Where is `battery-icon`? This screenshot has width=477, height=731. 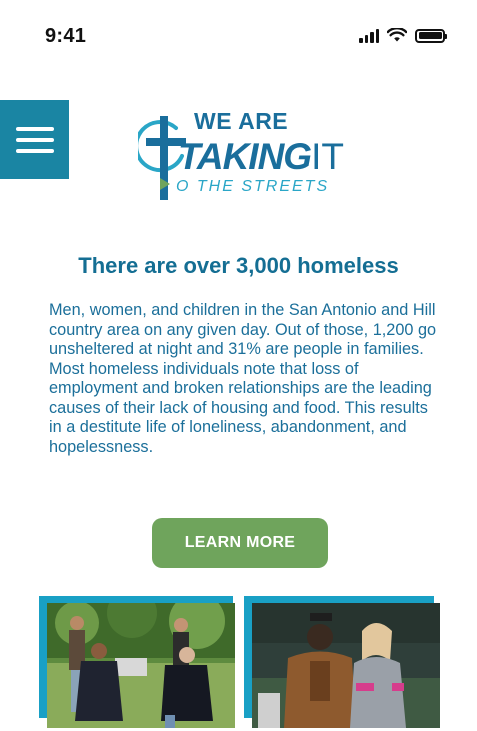 battery-icon is located at coordinates (431, 35).